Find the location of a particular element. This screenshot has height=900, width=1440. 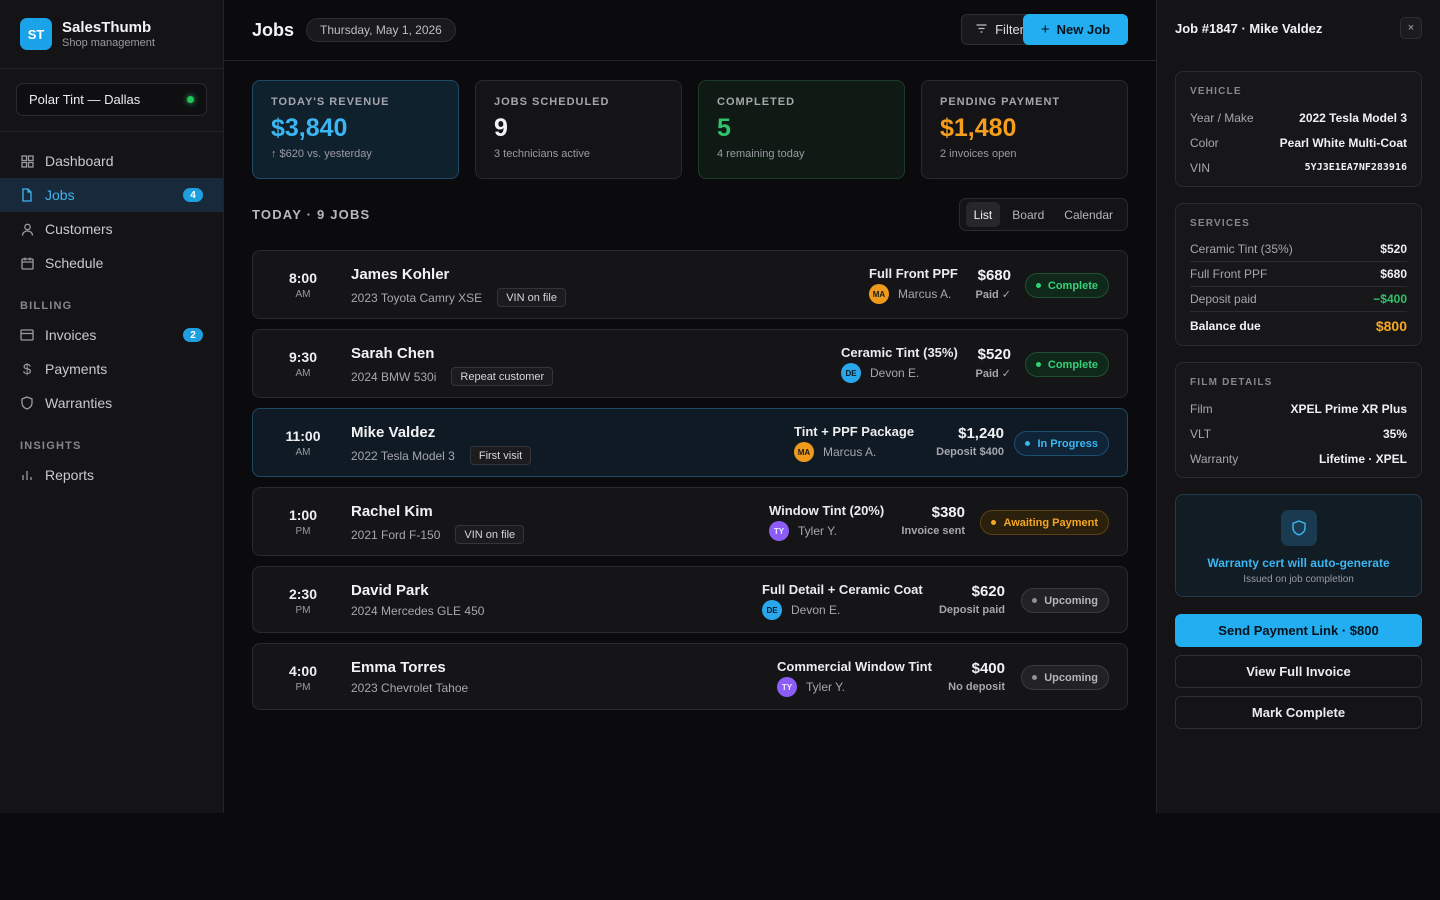

vehicle-name: 2021 Ford F-150 is located at coordinates (396, 534).